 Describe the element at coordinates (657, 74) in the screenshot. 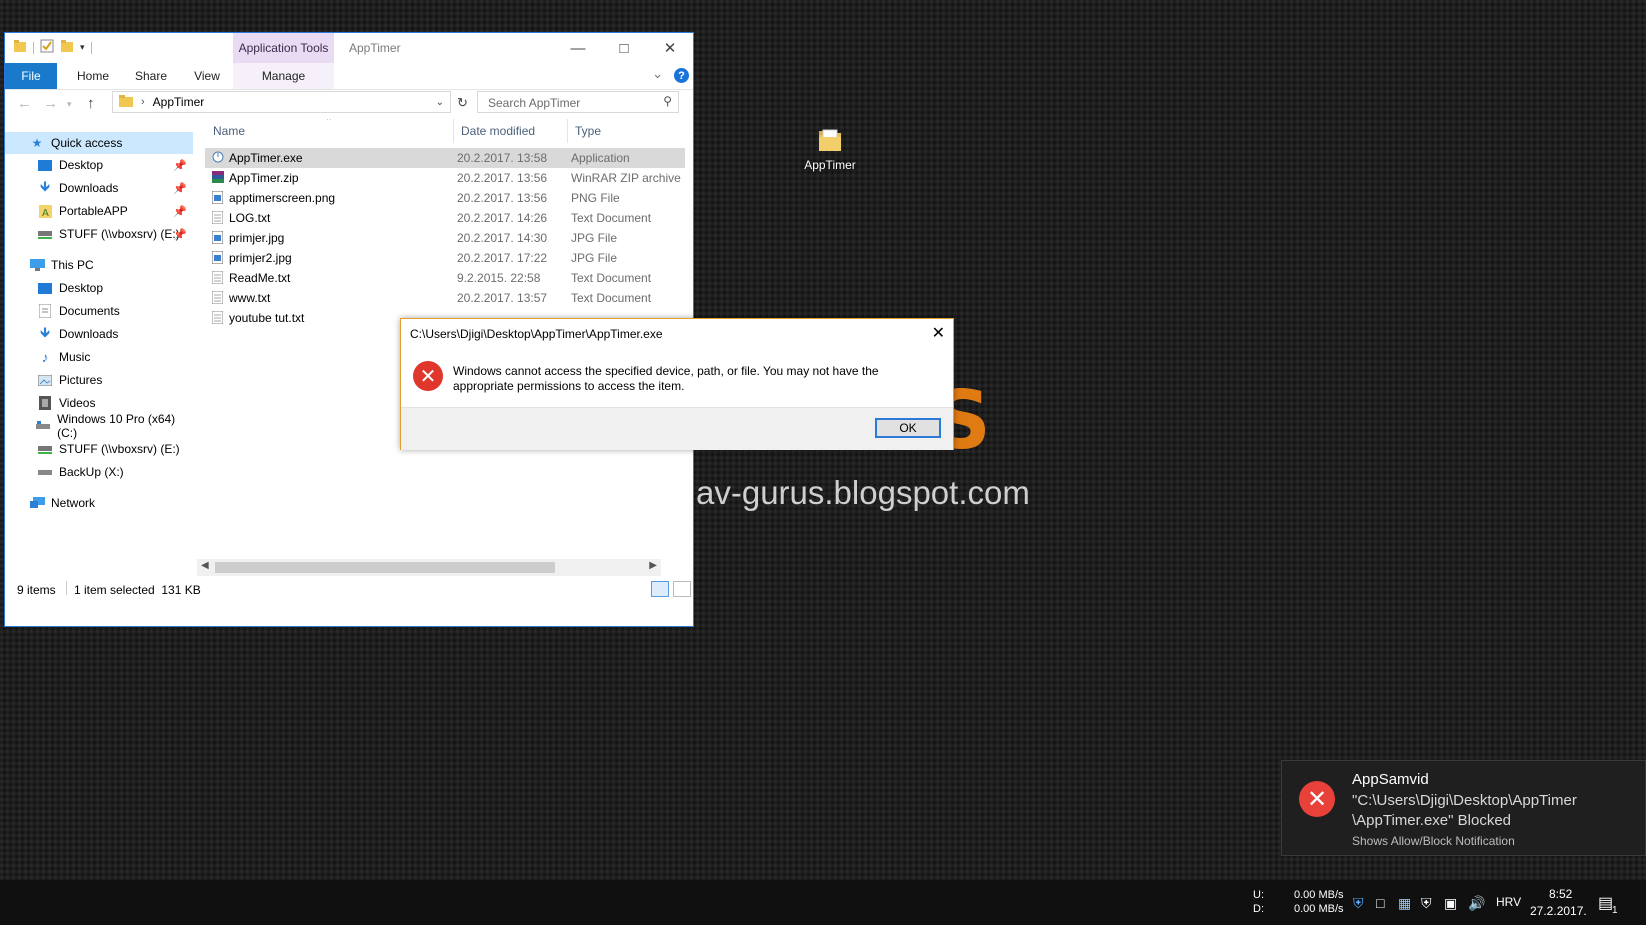

I see `expand-ribbon-icon: ⌄` at that location.